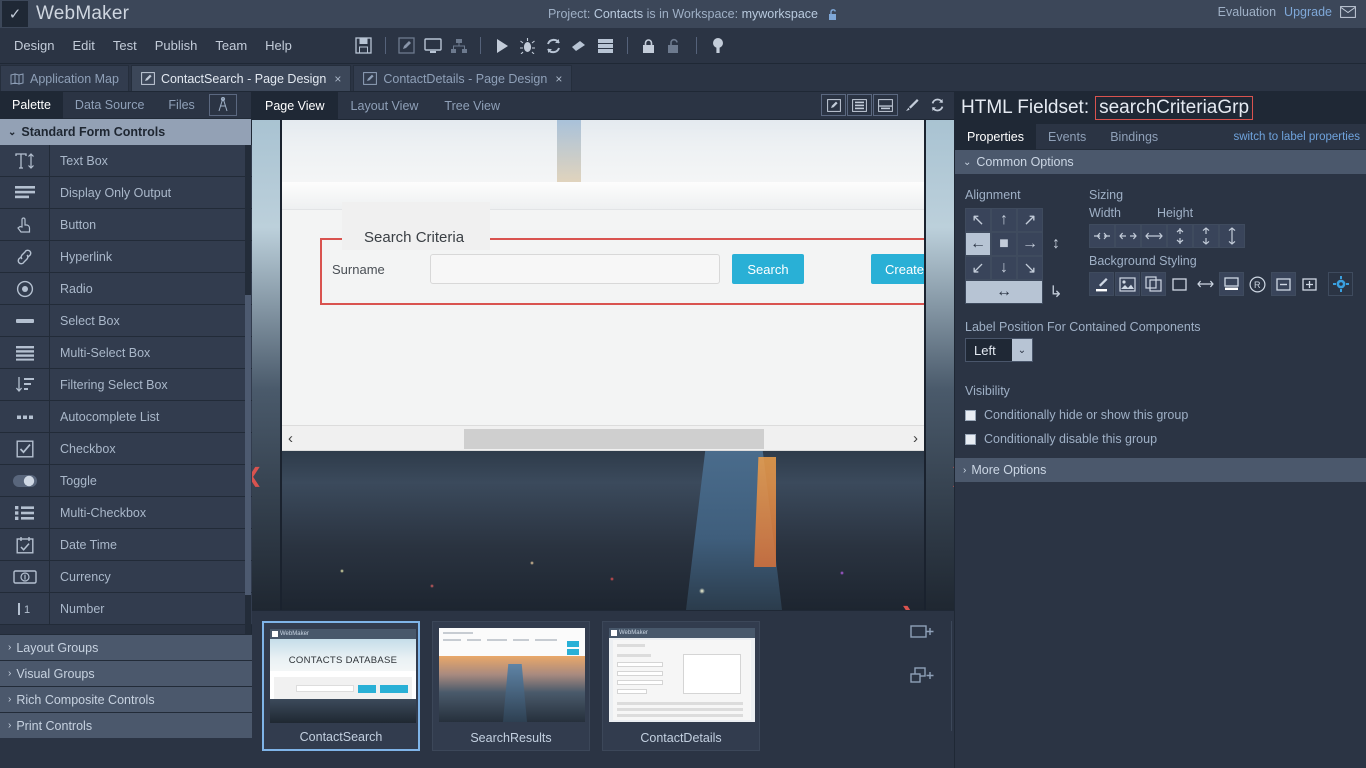 The image size is (1366, 768). Describe the element at coordinates (1231, 284) in the screenshot. I see `bottom-border-icon` at that location.